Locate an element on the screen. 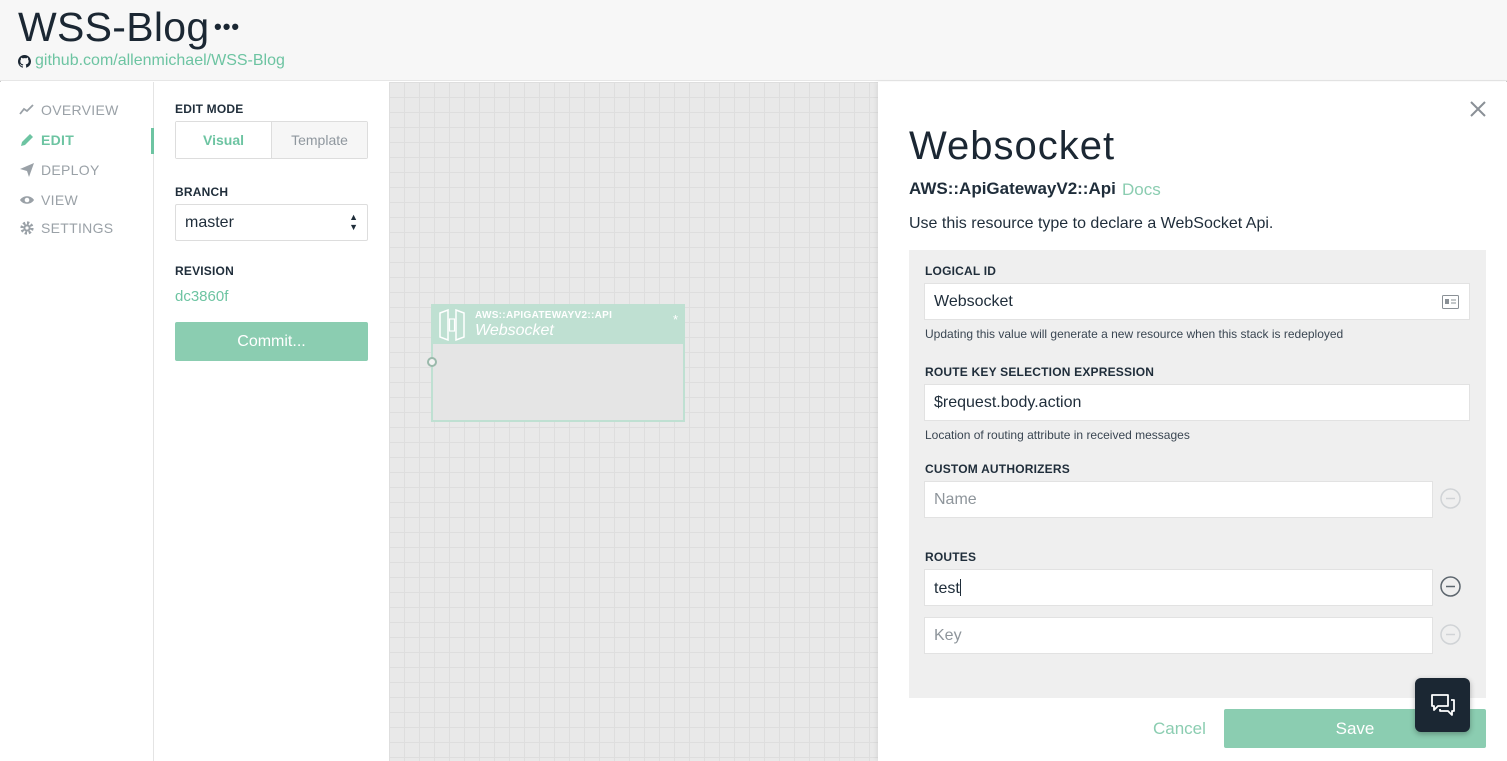 This screenshot has width=1507, height=761. revision-link: dc3860f is located at coordinates (201, 296).